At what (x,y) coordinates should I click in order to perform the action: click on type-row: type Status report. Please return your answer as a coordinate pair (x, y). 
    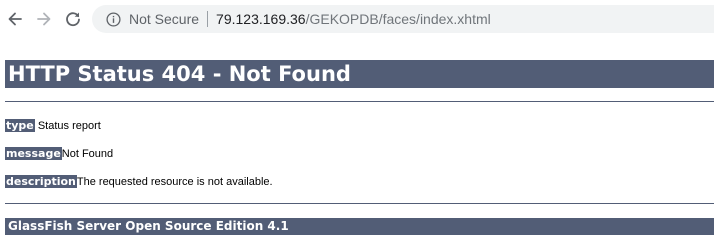
    Looking at the image, I should click on (53, 126).